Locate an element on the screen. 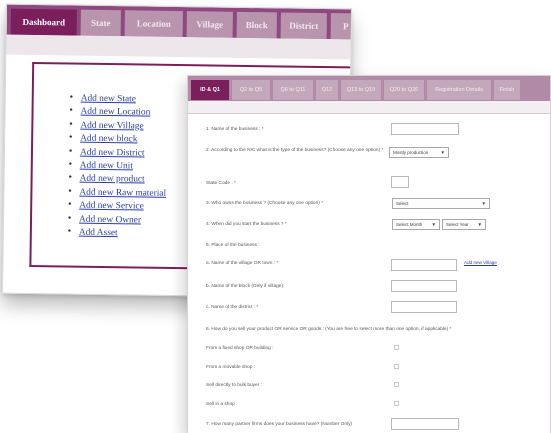 This screenshot has width=551, height=433. q5-label: 5. Place of the business : is located at coordinates (233, 245).